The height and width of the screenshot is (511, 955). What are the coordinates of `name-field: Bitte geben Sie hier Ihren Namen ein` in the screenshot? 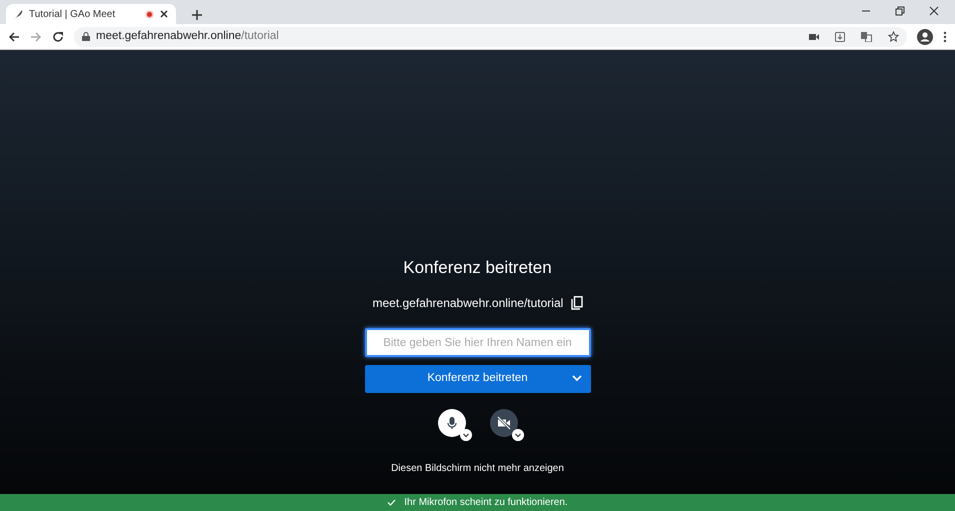 It's located at (477, 342).